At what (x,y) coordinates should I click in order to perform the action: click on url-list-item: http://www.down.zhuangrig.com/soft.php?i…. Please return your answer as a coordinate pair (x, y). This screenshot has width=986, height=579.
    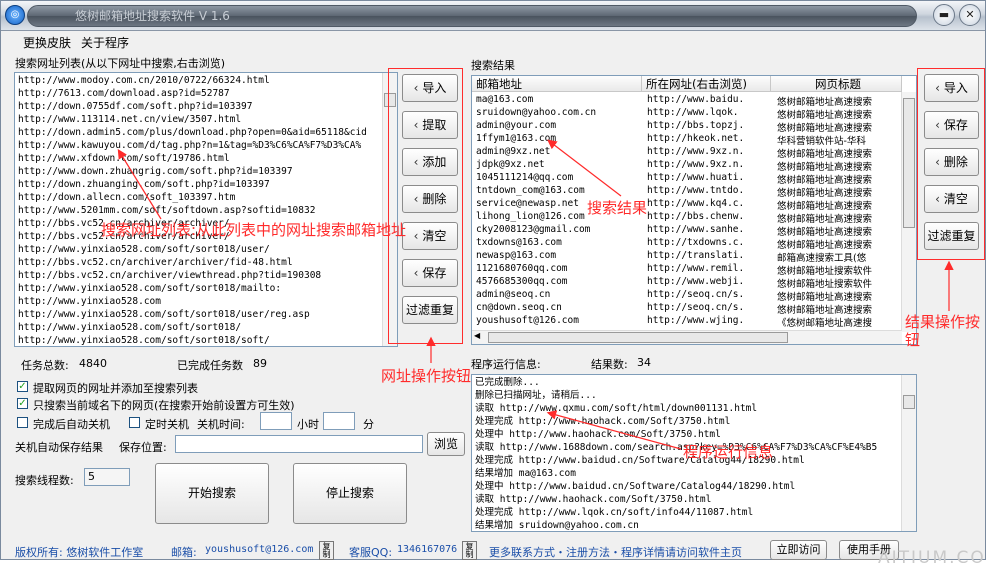
    Looking at the image, I should click on (206, 171).